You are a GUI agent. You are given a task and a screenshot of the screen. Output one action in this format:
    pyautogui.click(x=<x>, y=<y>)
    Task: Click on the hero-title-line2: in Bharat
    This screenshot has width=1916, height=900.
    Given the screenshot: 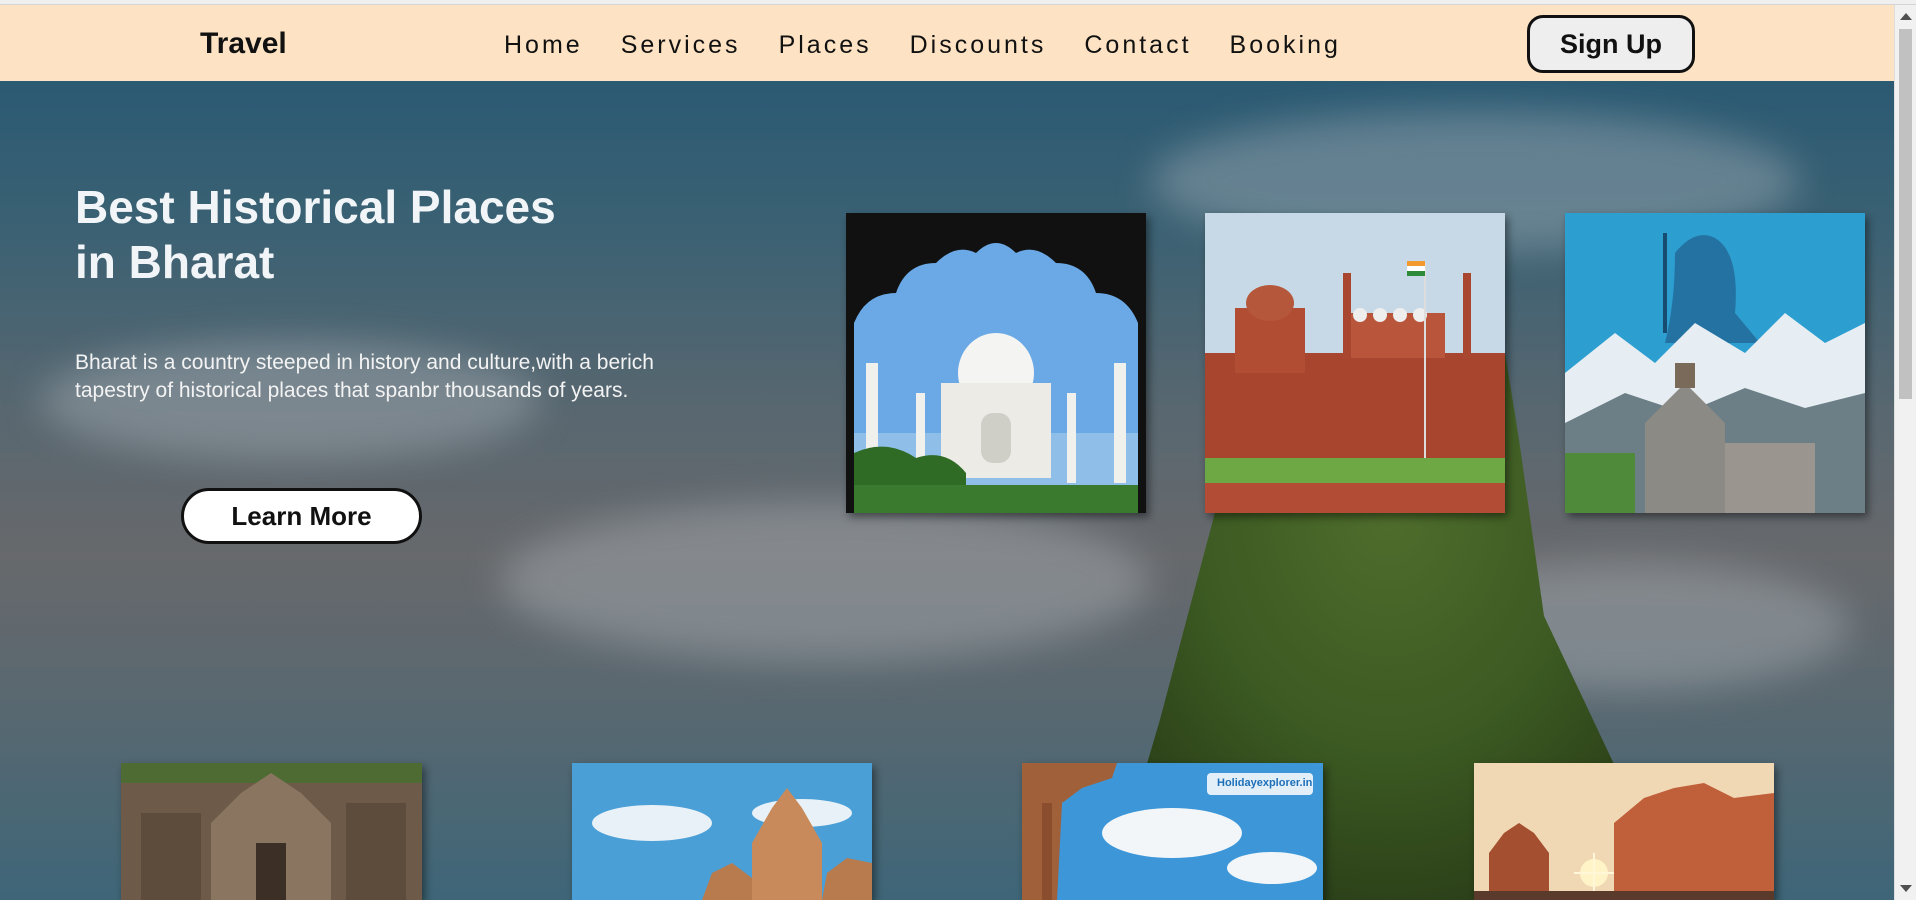 What is the action you would take?
    pyautogui.click(x=175, y=262)
    